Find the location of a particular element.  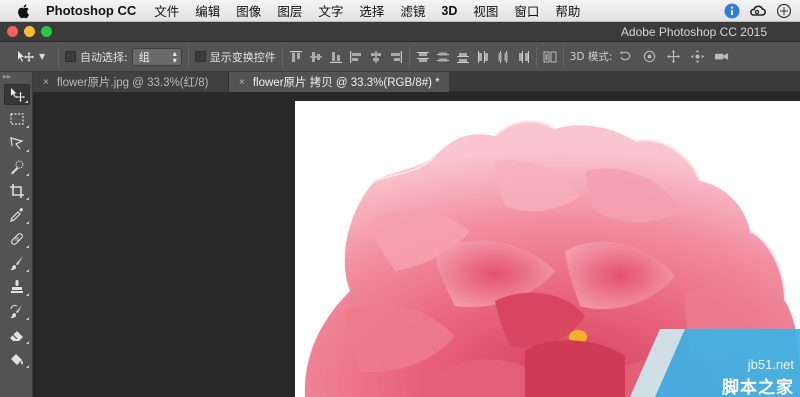

menu-file: 文件 is located at coordinates (166, 10).